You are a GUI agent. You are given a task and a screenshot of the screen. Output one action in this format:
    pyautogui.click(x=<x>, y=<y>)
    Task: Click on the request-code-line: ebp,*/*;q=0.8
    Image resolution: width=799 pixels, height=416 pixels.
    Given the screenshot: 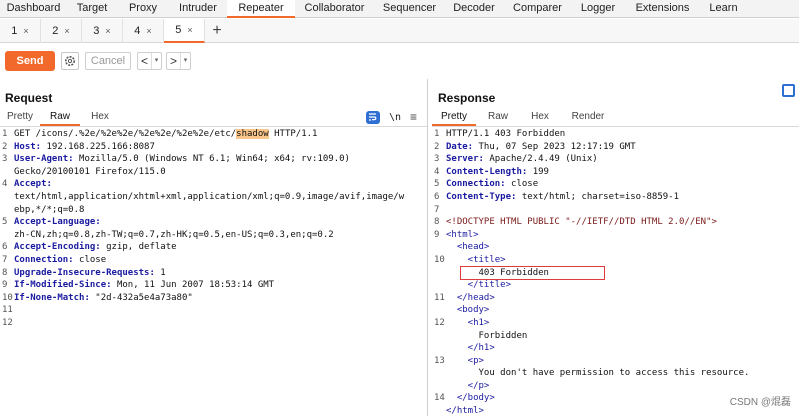 What is the action you would take?
    pyautogui.click(x=213, y=210)
    